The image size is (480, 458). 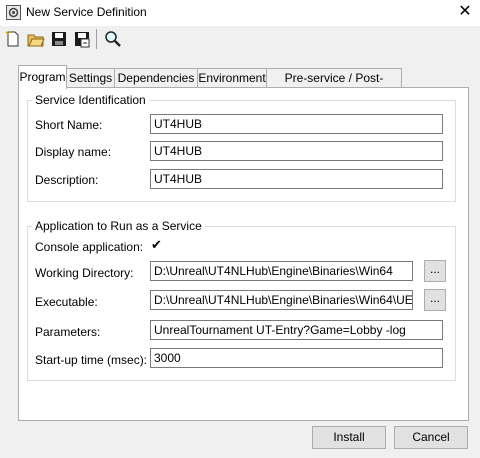 What do you see at coordinates (82, 39) in the screenshot?
I see `save-as-icon` at bounding box center [82, 39].